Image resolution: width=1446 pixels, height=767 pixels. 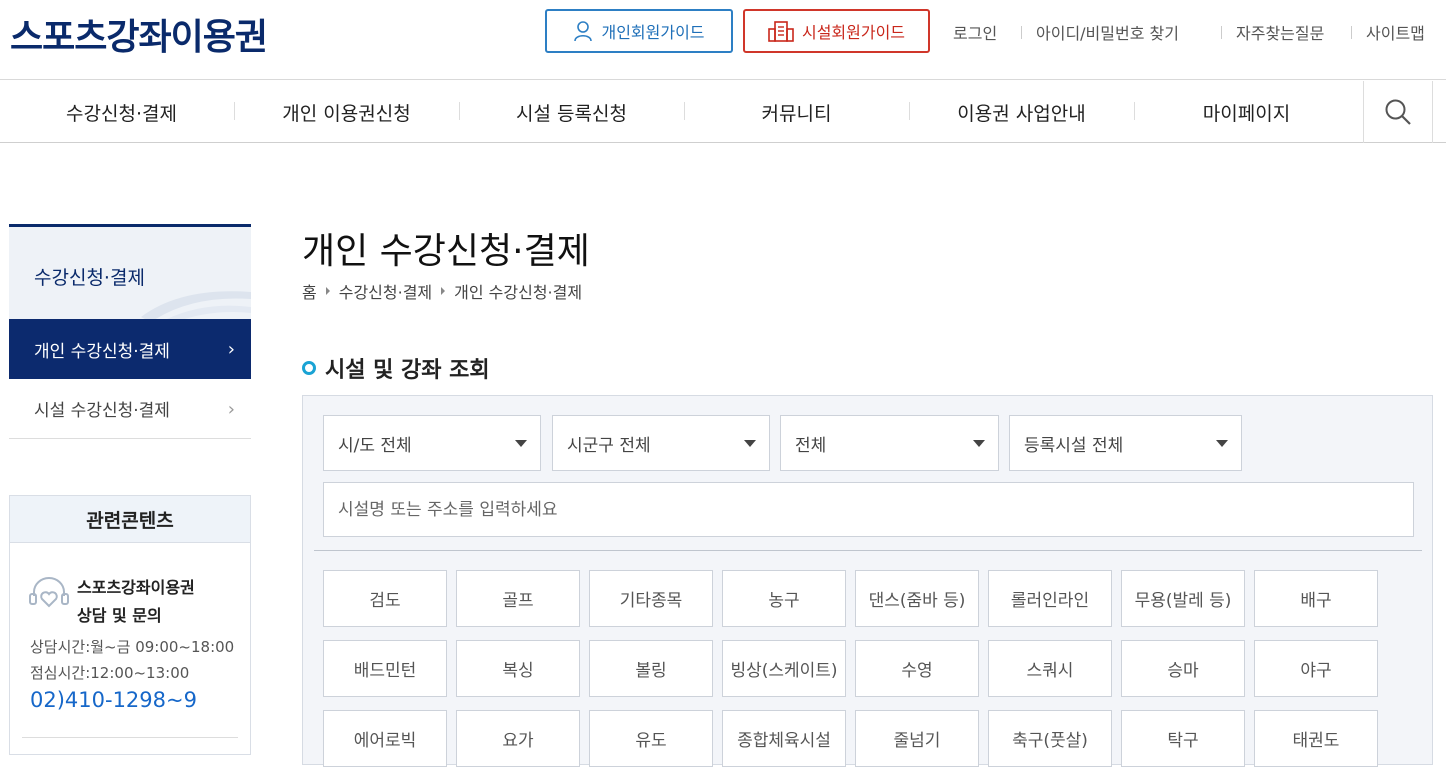 What do you see at coordinates (385, 598) in the screenshot?
I see `sport-button-kendo: 검도` at bounding box center [385, 598].